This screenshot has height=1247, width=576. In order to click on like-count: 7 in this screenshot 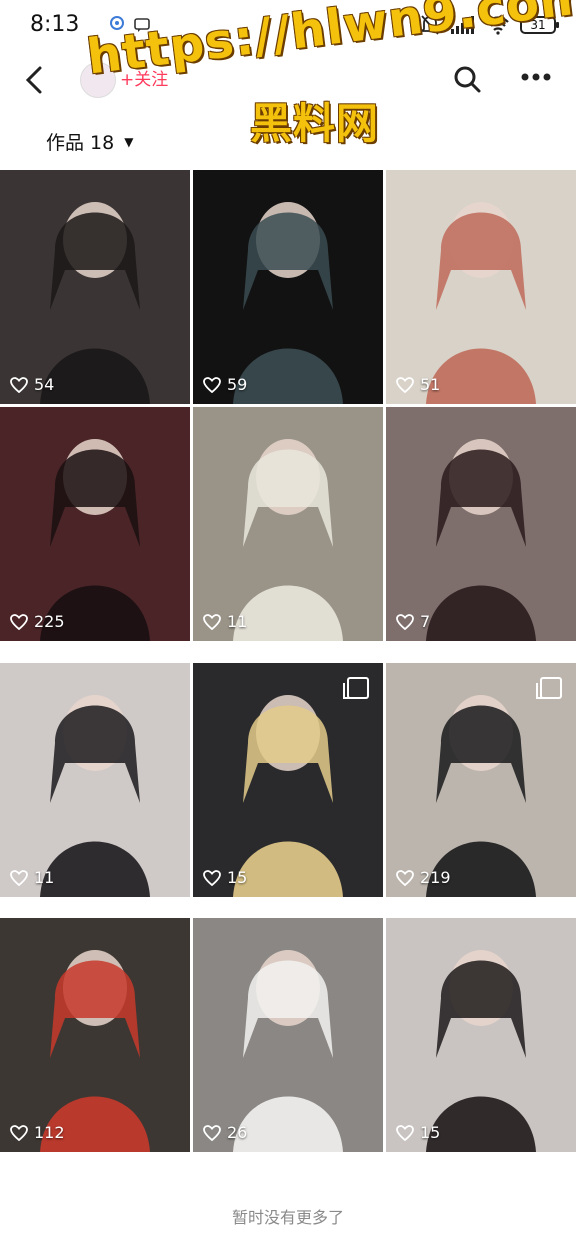, I will do `click(413, 621)`.